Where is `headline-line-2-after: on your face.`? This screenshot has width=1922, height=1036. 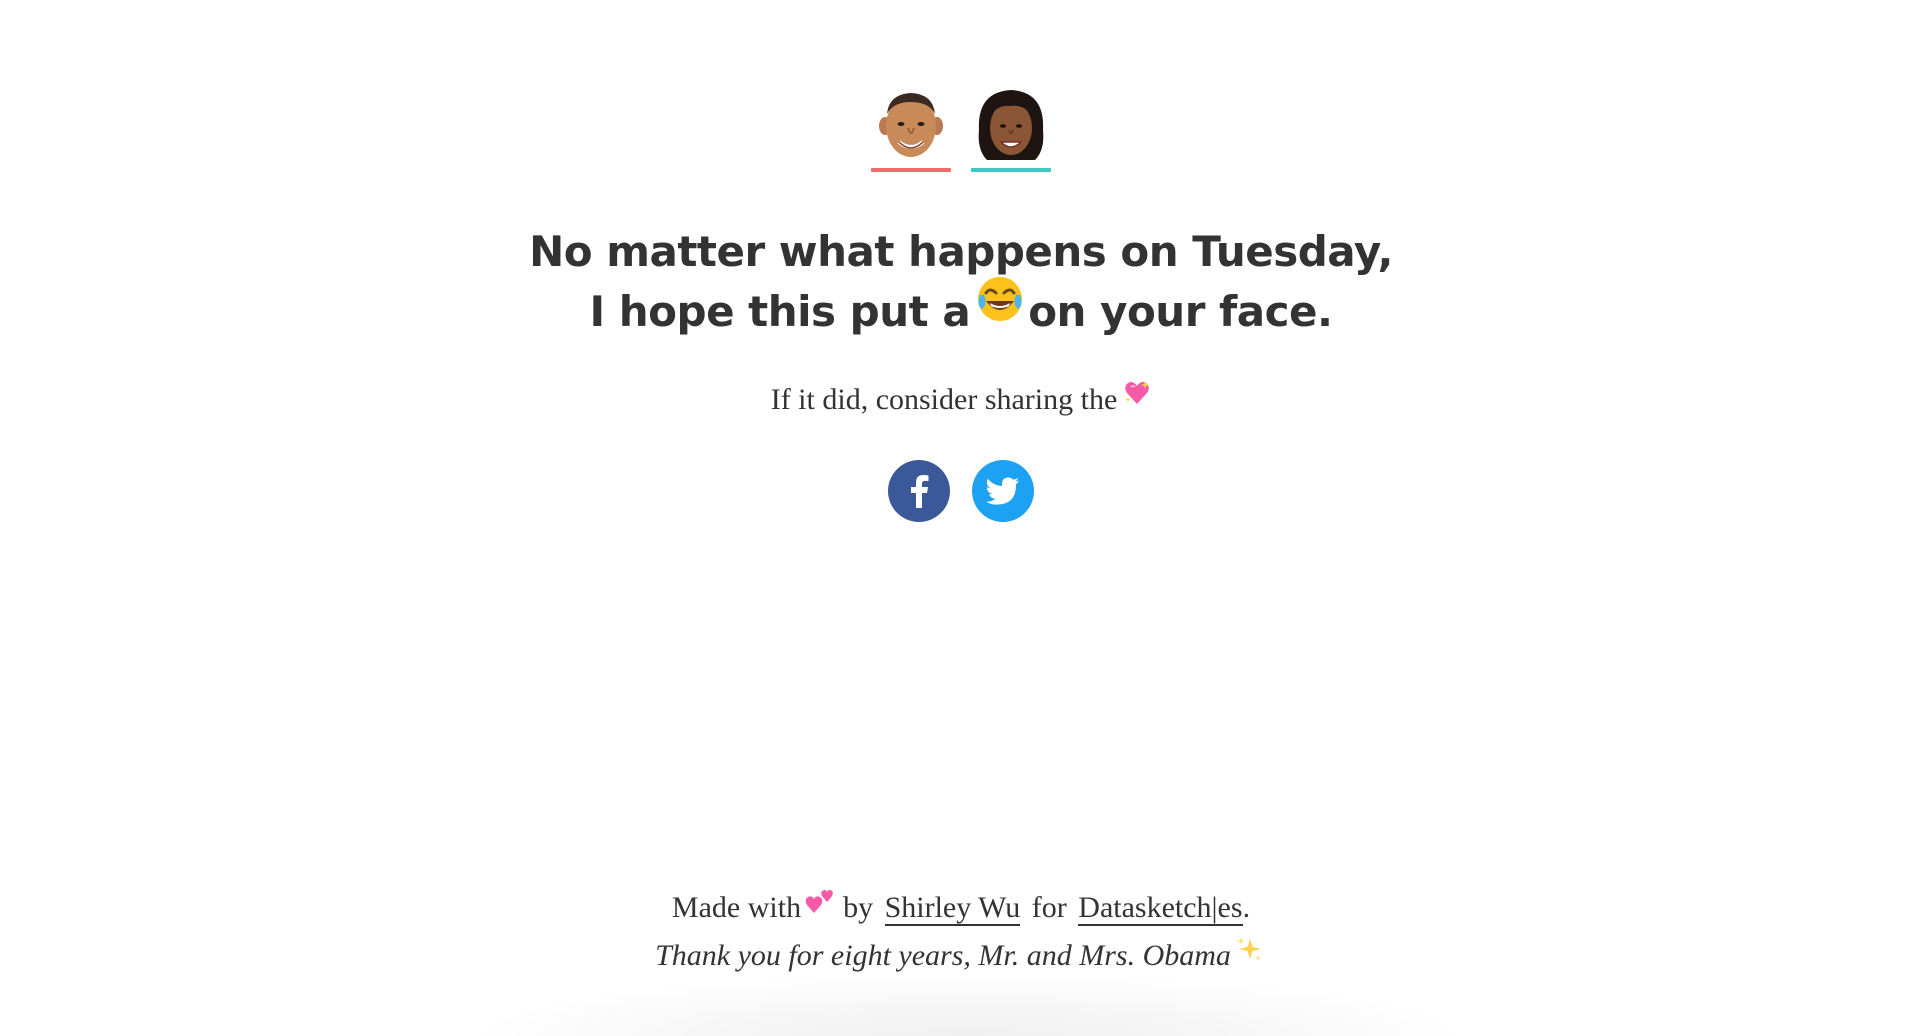
headline-line-2-after: on your face. is located at coordinates (1180, 311).